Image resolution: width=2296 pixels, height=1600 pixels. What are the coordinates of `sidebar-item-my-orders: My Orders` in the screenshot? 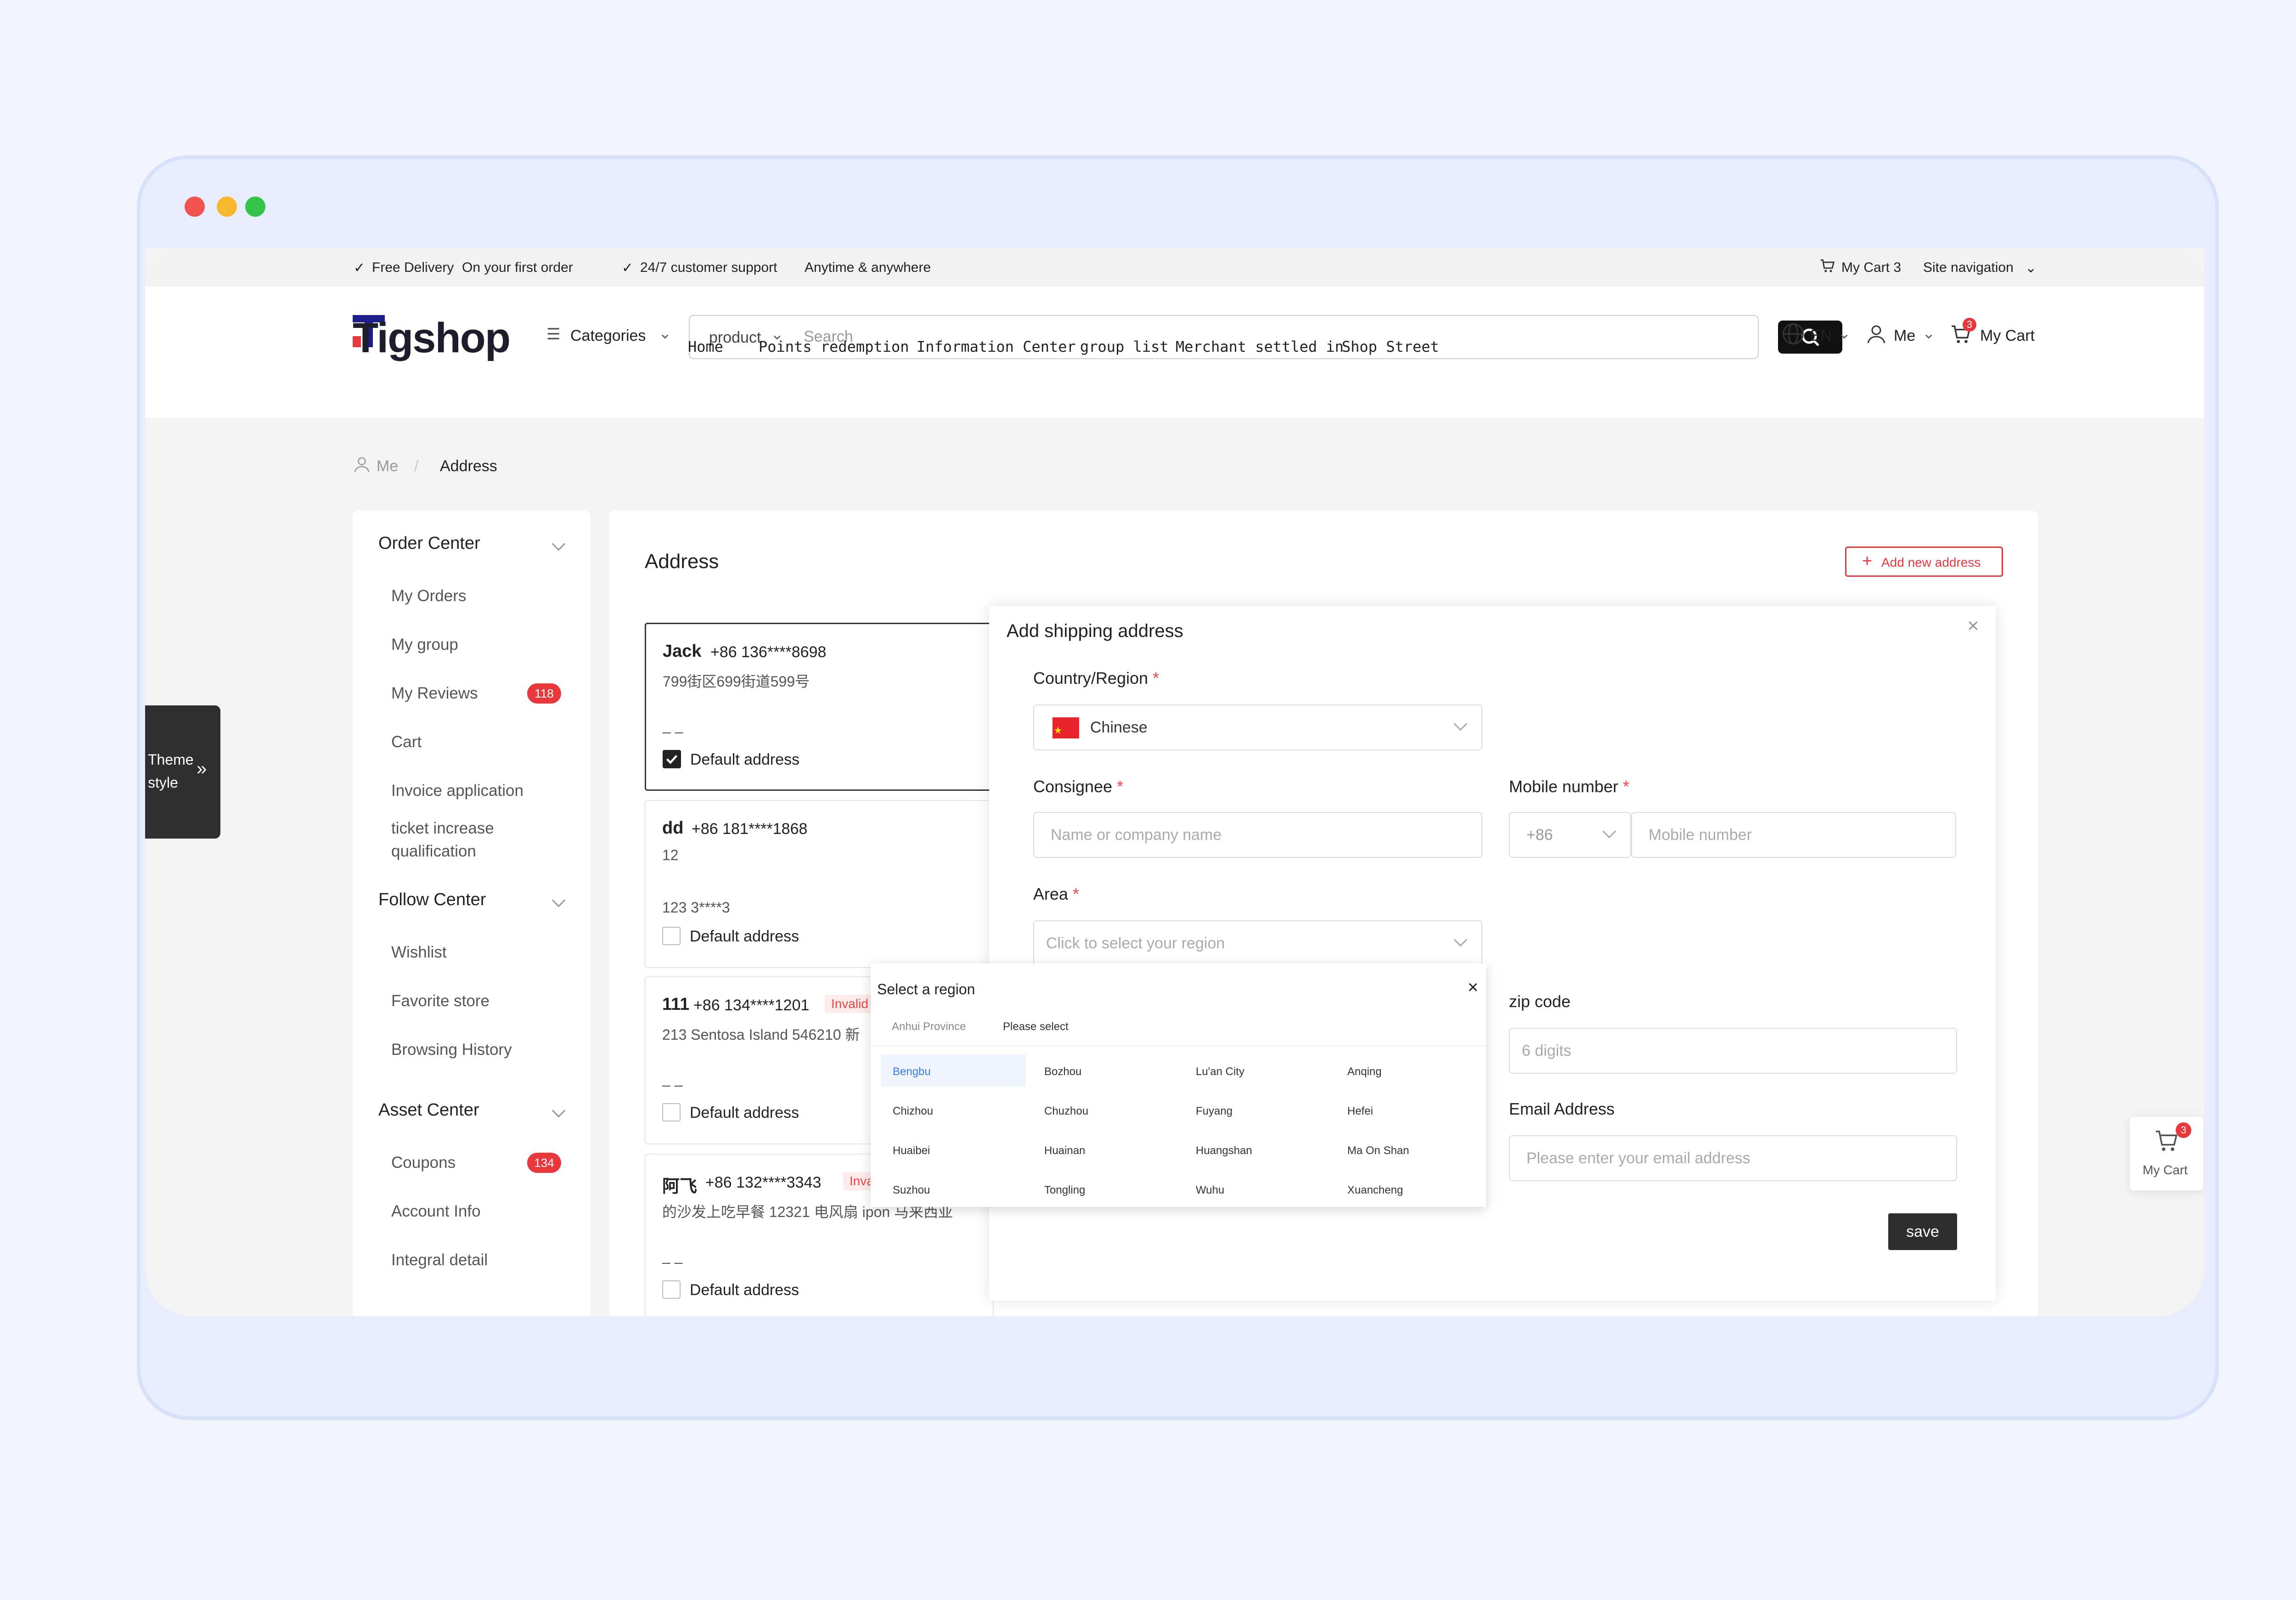 It's located at (428, 596).